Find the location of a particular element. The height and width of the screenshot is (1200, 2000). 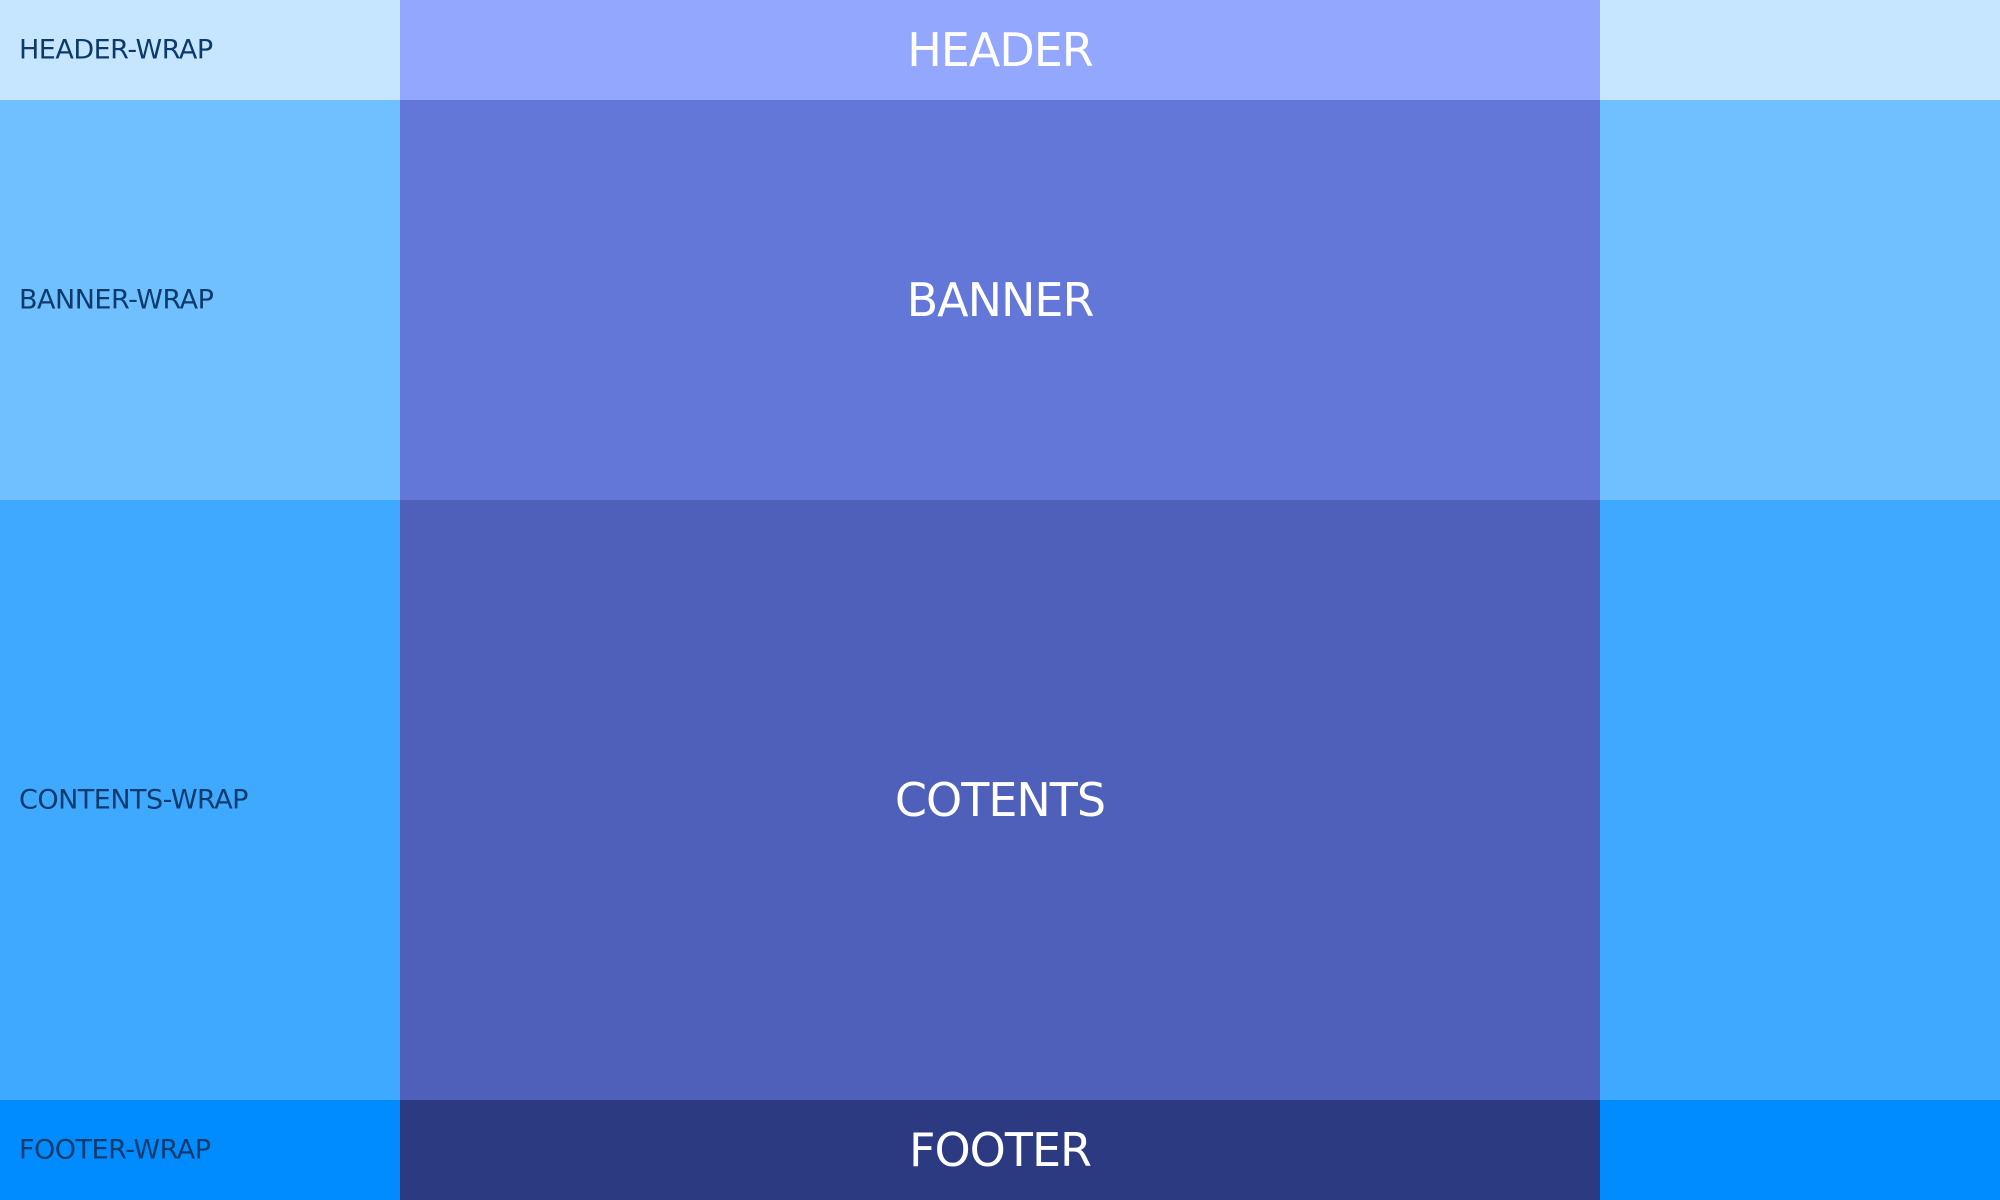

footer-wrap-label: FOOTER-WRAP is located at coordinates (115, 1150).